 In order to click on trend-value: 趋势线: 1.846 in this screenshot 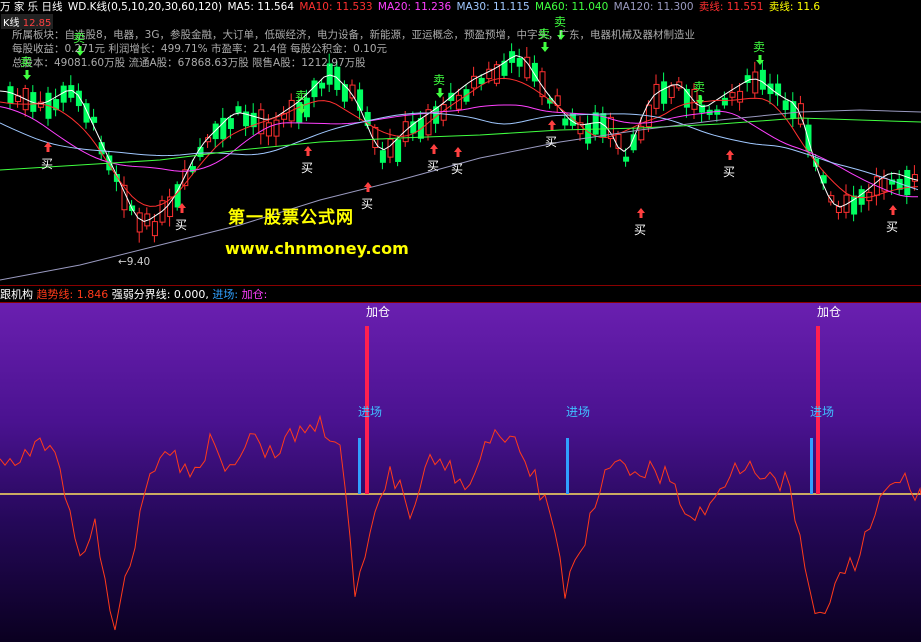, I will do `click(72, 294)`.